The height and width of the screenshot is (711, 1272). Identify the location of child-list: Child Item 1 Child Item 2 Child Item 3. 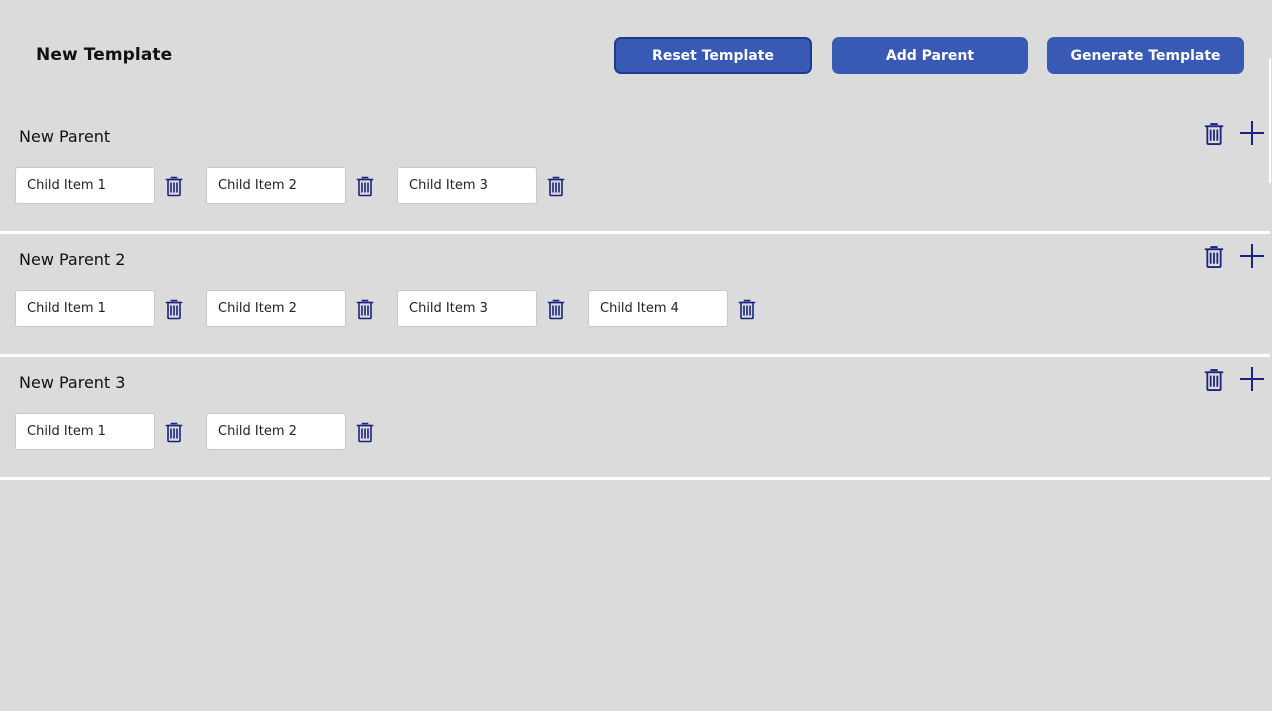
(301, 185).